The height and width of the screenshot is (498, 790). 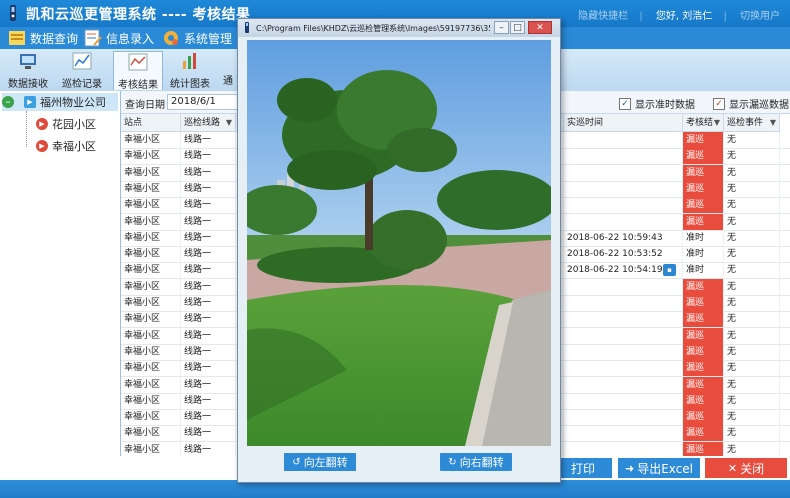 I want to click on column-header-actual-time: 实巡时间, so click(x=623, y=123).